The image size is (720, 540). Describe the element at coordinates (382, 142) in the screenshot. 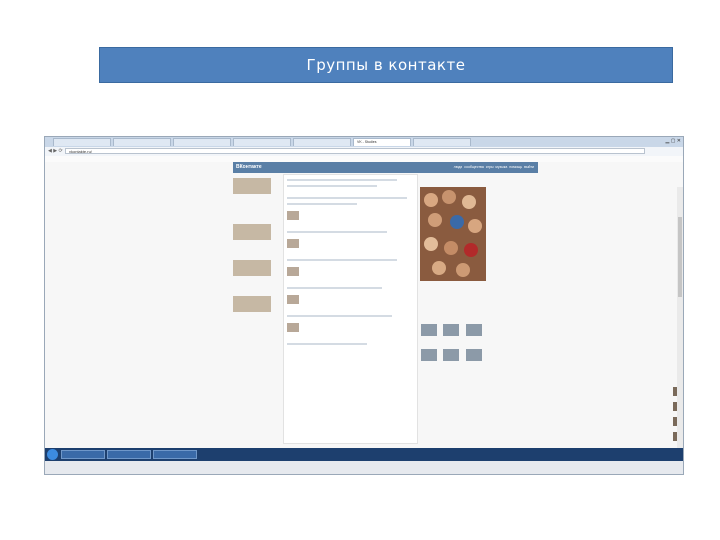

I see `browser-tab-active: VK - Studies` at that location.